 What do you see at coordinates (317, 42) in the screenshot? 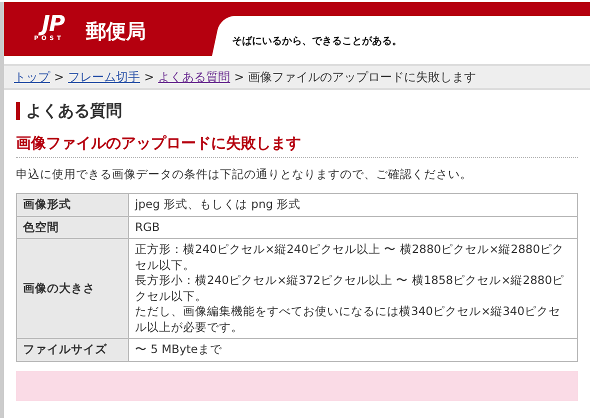
I see `tagline: そばにいるから、できることがある。` at bounding box center [317, 42].